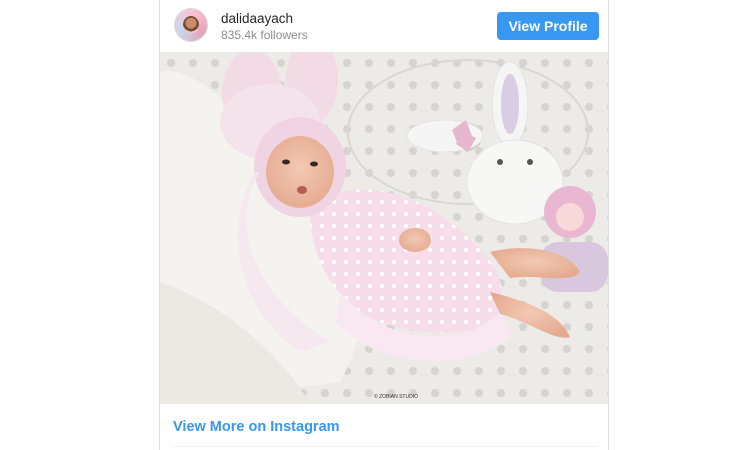 The image size is (736, 450). I want to click on view-more-link: View More on Instagram, so click(256, 427).